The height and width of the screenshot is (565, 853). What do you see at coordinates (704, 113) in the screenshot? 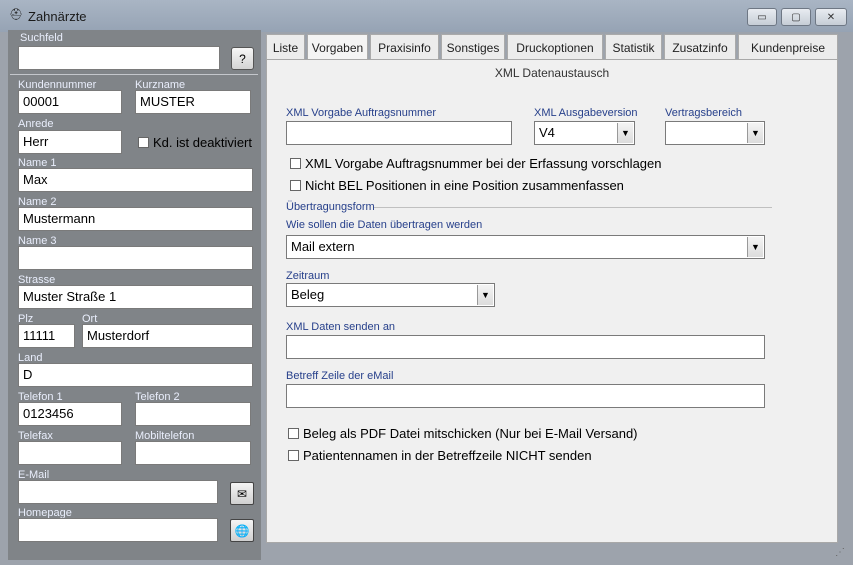
I see `vertragsbereich-label: Vertragsbereich` at bounding box center [704, 113].